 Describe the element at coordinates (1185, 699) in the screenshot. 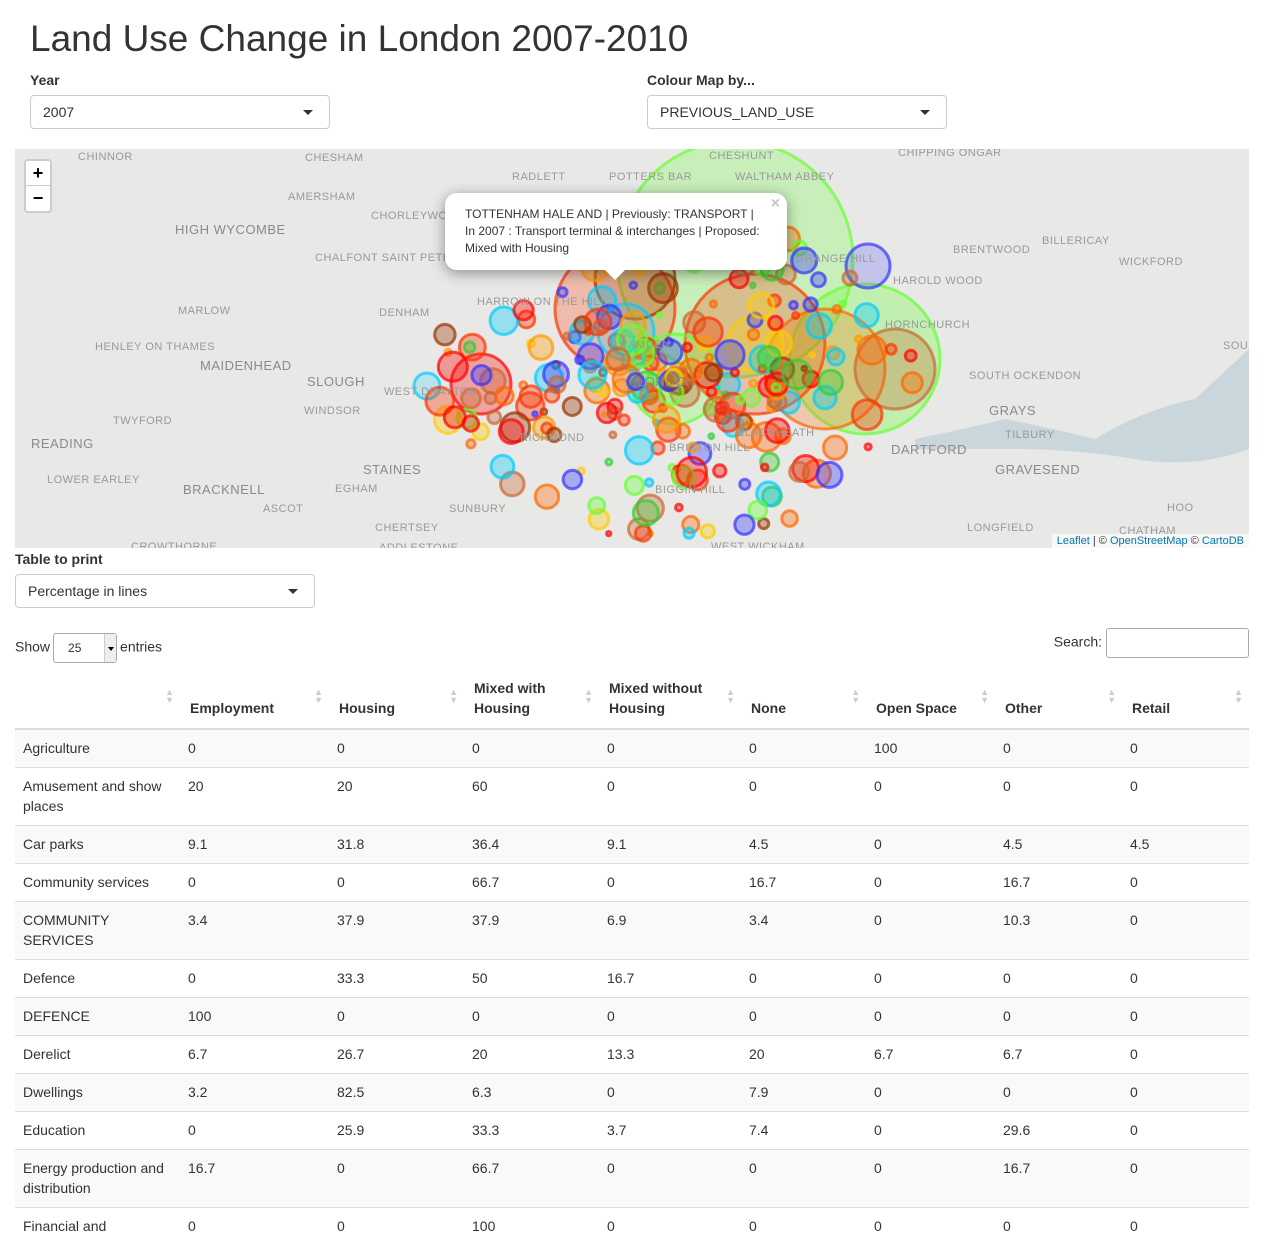

I see `column-header: Retail▲▼` at that location.